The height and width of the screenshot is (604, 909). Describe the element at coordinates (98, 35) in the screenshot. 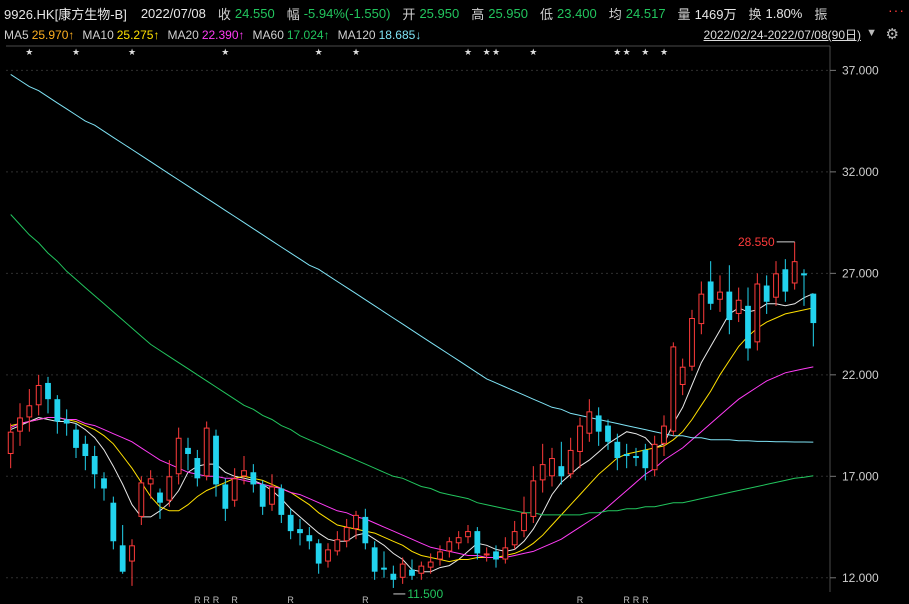

I see `ma10-label: MA10` at that location.